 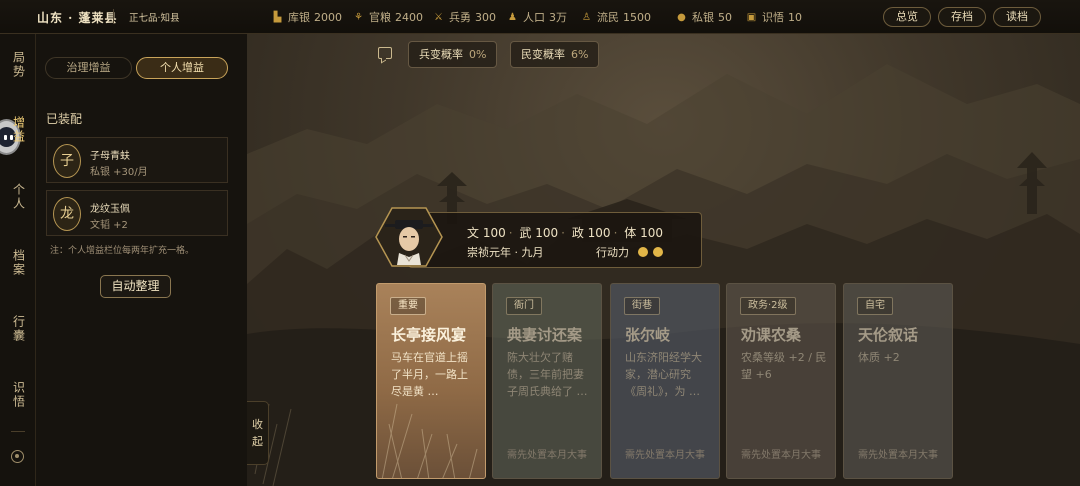 What do you see at coordinates (135, 286) in the screenshot?
I see `auto-sort-button: 自动整理` at bounding box center [135, 286].